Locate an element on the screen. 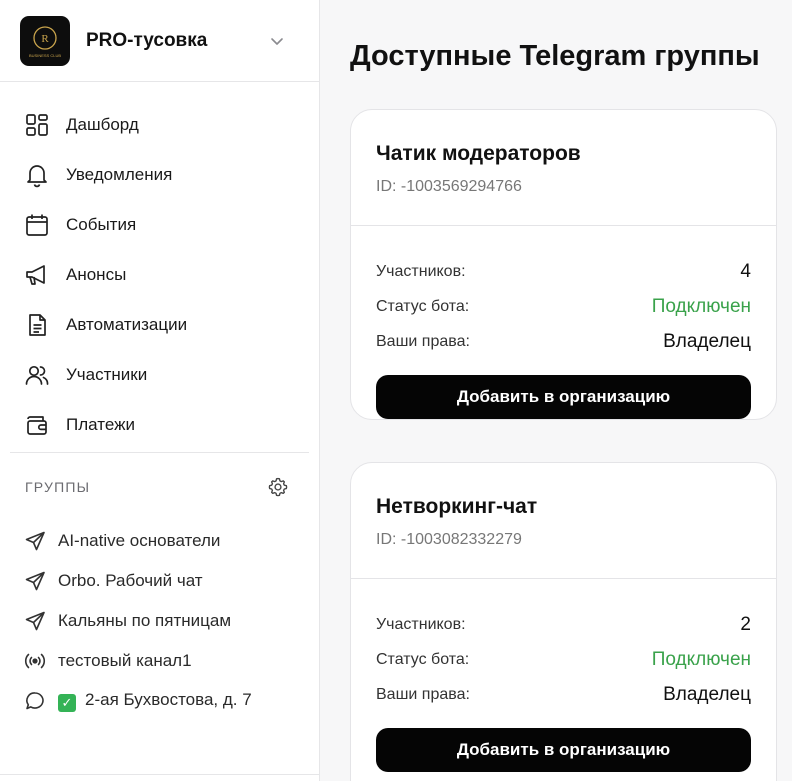  nav-item-automations: Автоматизации is located at coordinates (159, 325).